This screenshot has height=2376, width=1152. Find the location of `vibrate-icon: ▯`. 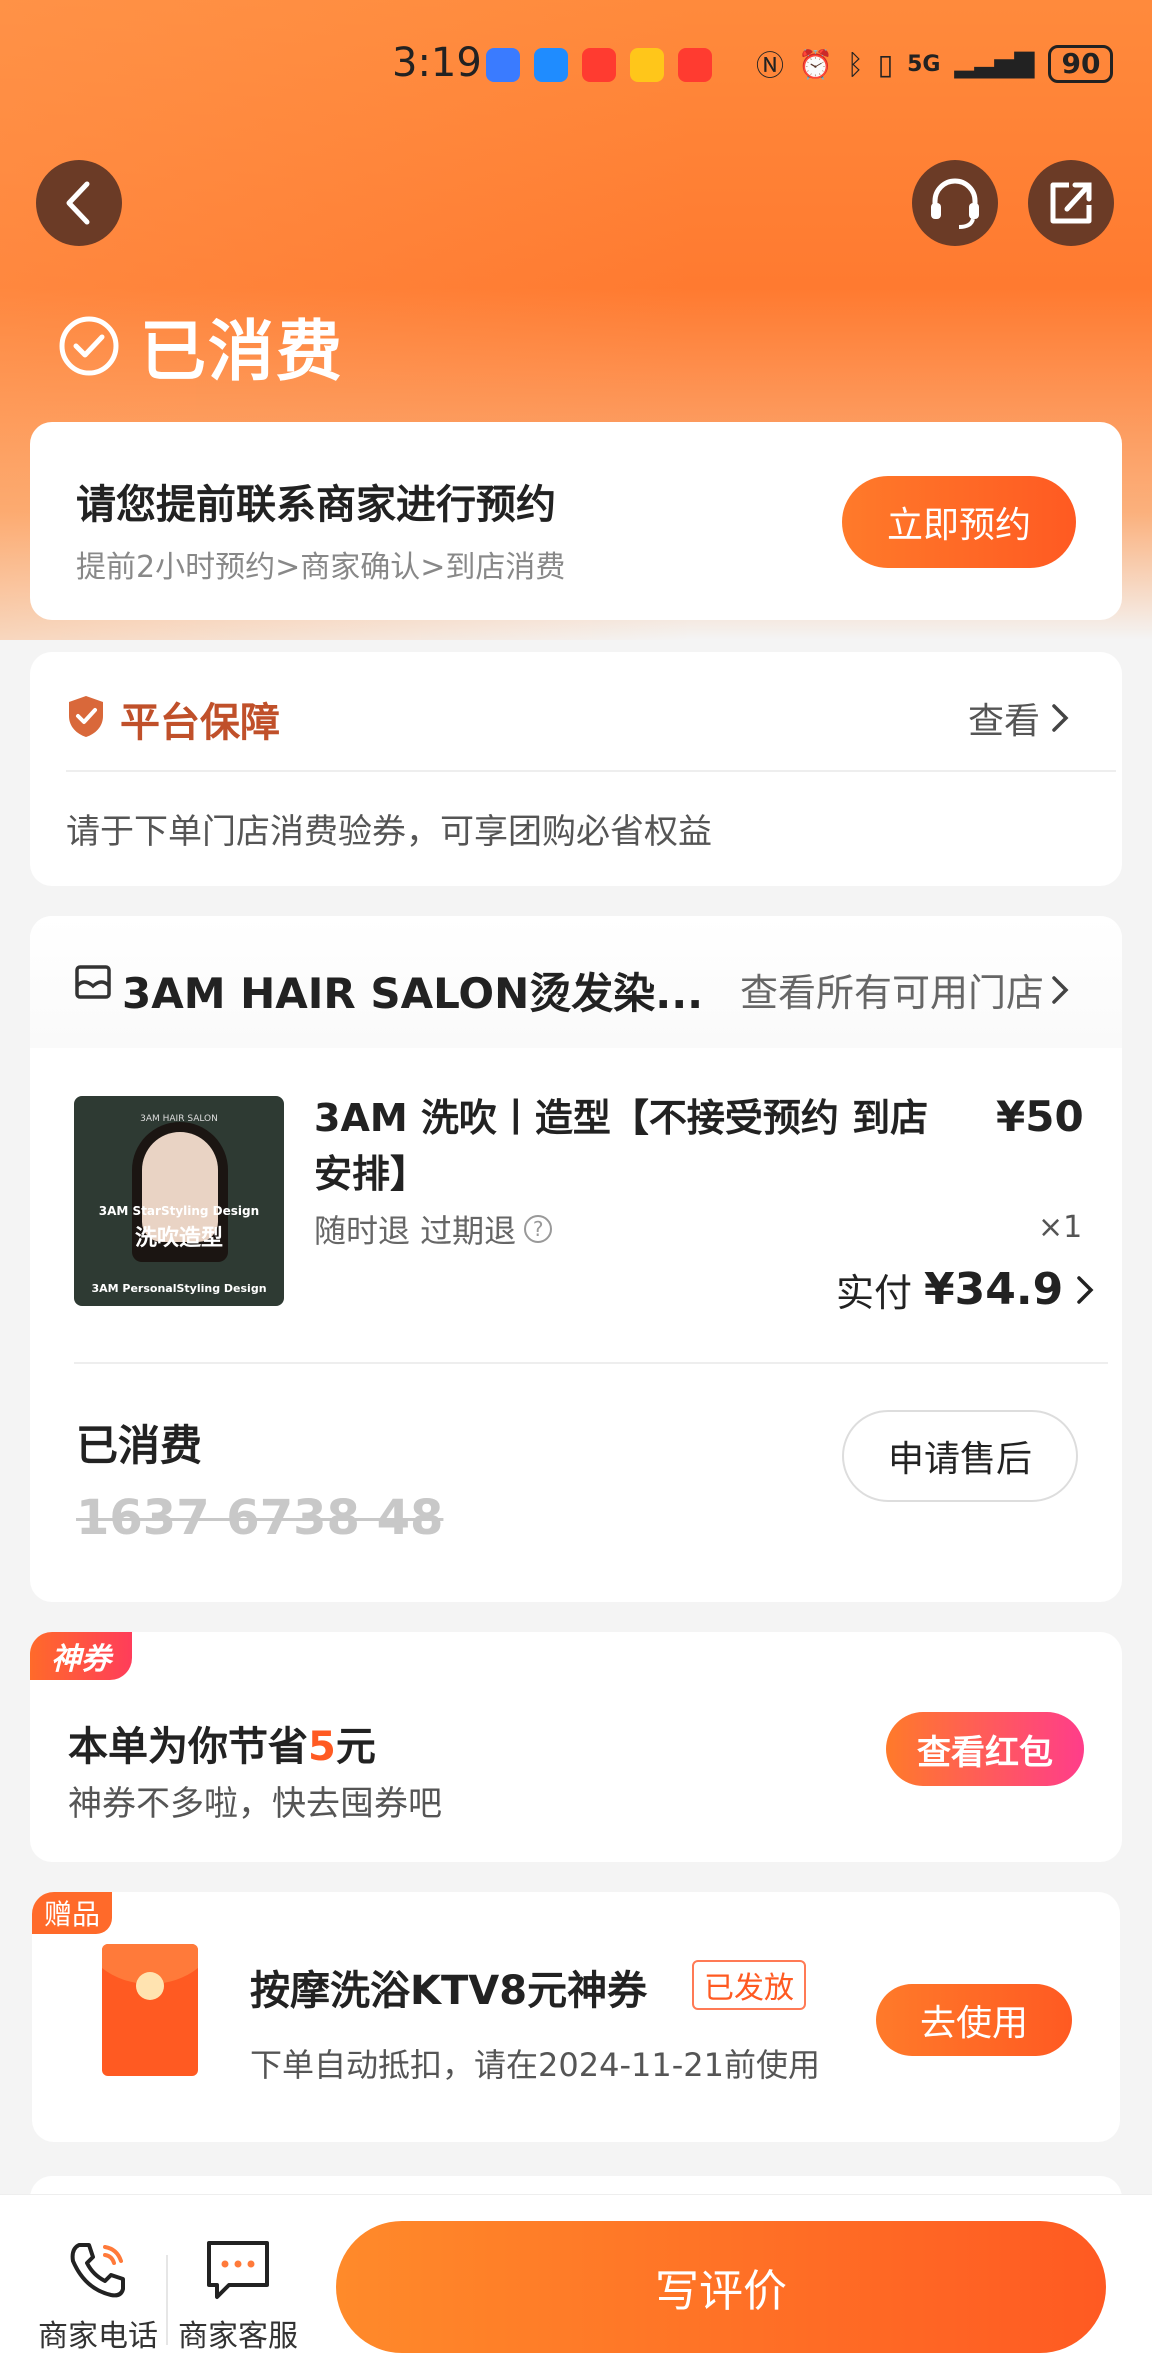

vibrate-icon: ▯ is located at coordinates (885, 64).